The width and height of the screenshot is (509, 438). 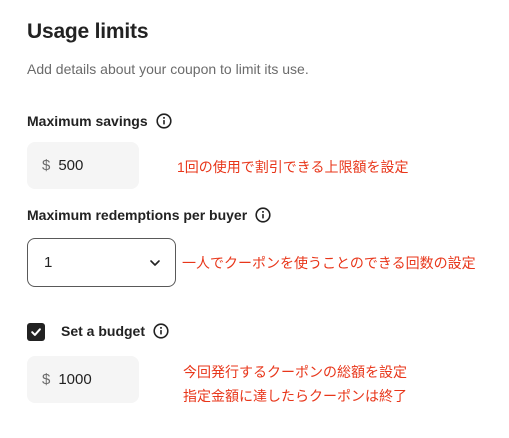 I want to click on budget-checkbox, so click(x=36, y=332).